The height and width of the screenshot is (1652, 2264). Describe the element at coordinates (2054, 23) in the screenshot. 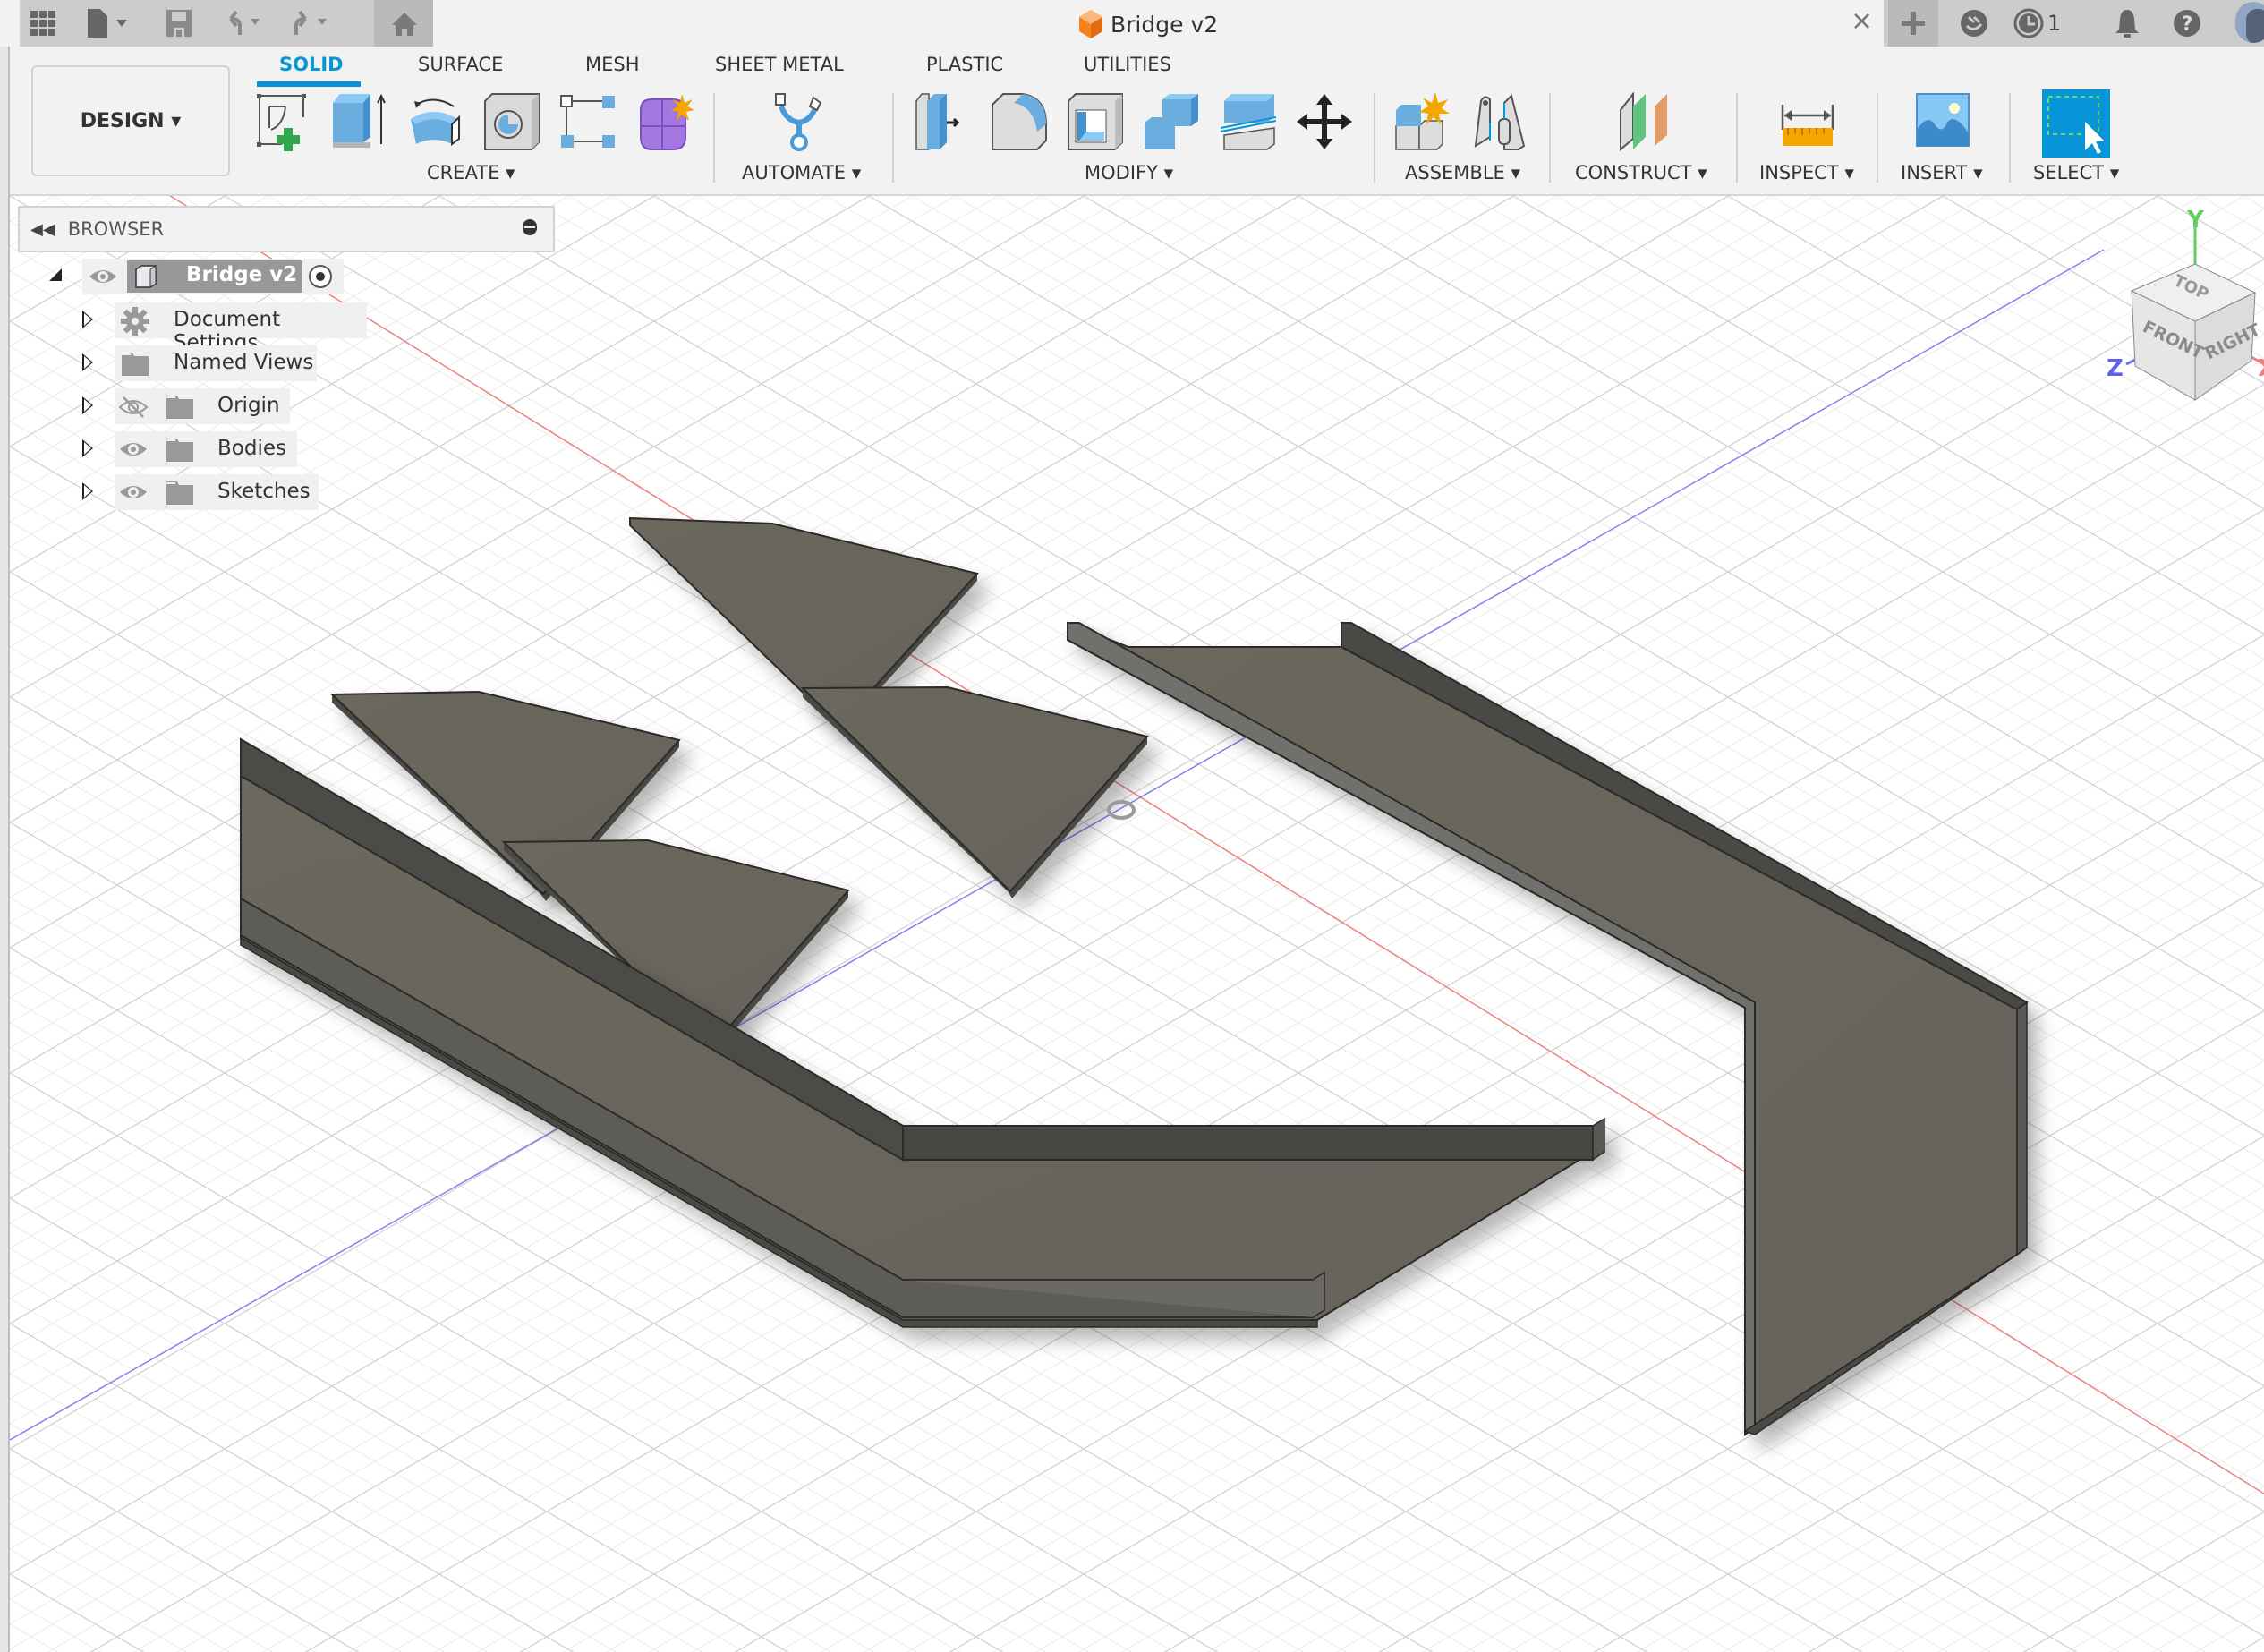

I see `job-status-count: 1` at that location.